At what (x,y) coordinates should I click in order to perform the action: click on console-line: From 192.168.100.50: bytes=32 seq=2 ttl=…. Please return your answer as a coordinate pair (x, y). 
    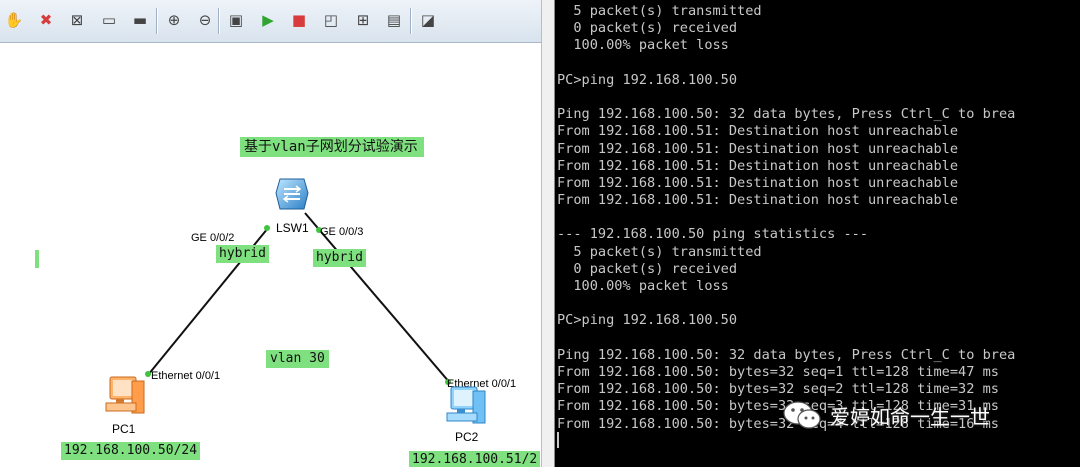
    Looking at the image, I should click on (778, 389).